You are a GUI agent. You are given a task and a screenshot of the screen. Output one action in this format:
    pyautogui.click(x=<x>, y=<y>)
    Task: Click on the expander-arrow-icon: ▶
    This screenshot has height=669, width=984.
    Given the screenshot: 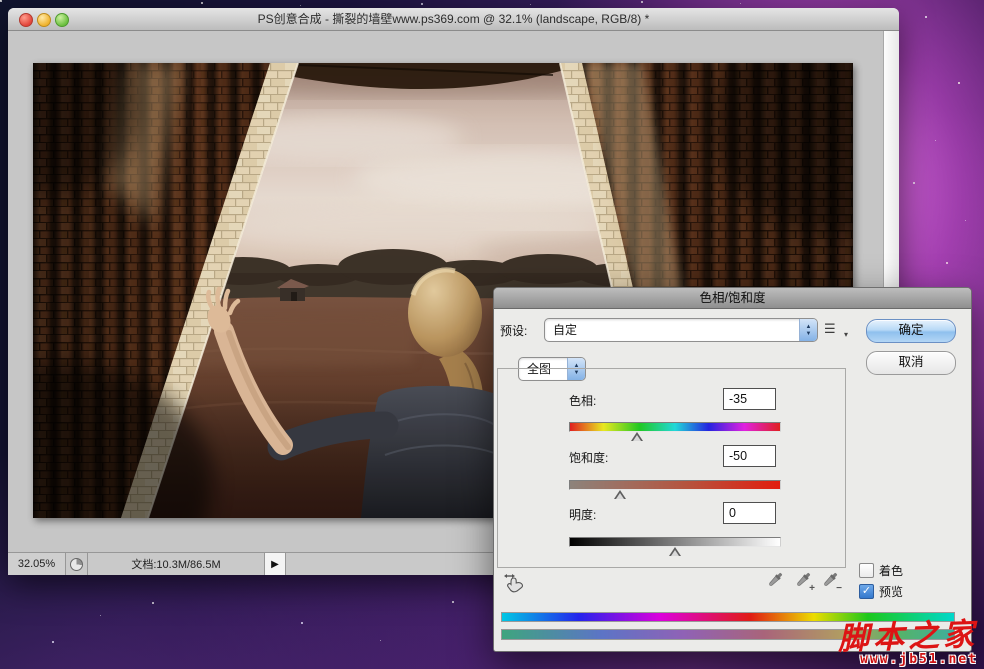 What is the action you would take?
    pyautogui.click(x=275, y=564)
    